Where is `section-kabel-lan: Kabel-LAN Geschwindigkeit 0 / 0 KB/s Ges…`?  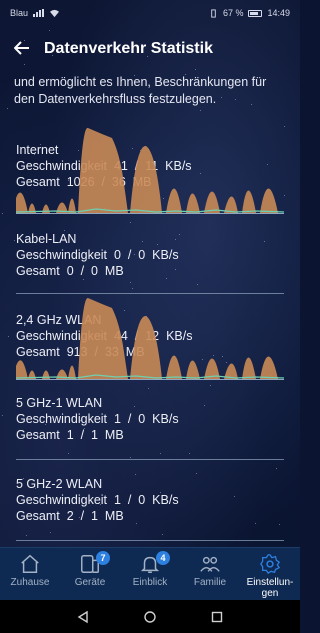 section-kabel-lan: Kabel-LAN Geschwindigkeit 0 / 0 KB/s Ges… is located at coordinates (150, 255).